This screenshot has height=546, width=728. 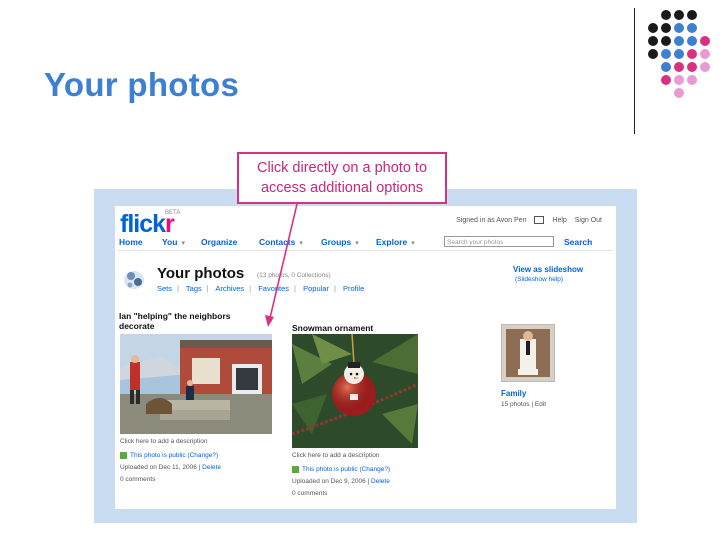 What do you see at coordinates (588, 220) in the screenshot?
I see `sign-out-link: Sign Out` at bounding box center [588, 220].